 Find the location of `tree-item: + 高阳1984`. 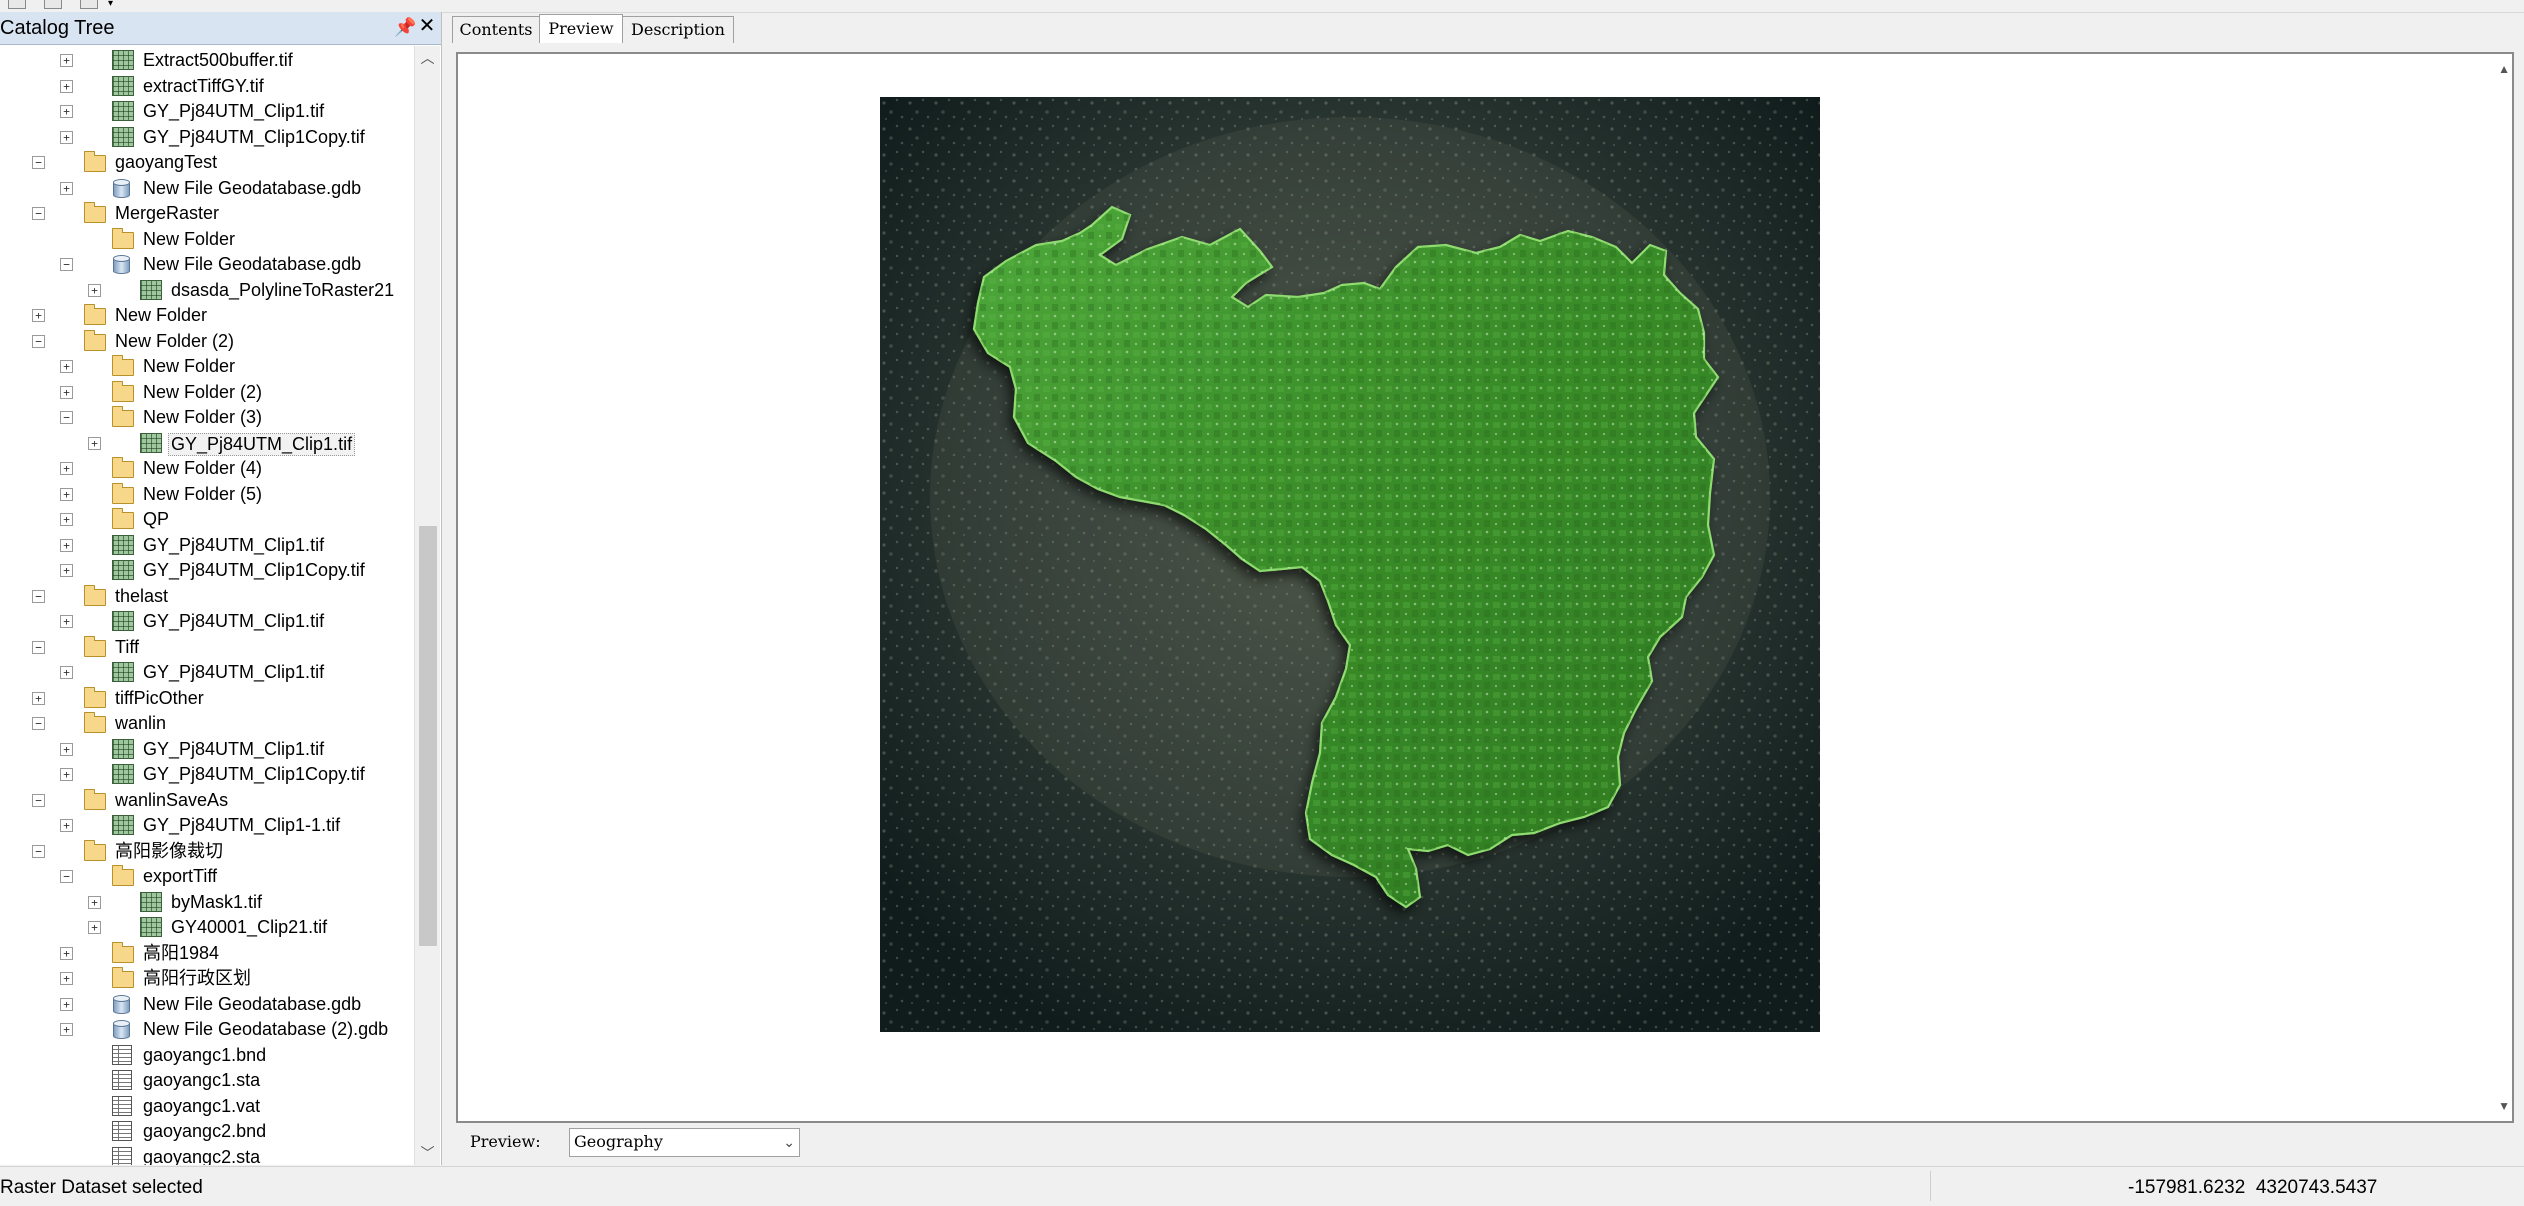

tree-item: + 高阳1984 is located at coordinates (206, 953).